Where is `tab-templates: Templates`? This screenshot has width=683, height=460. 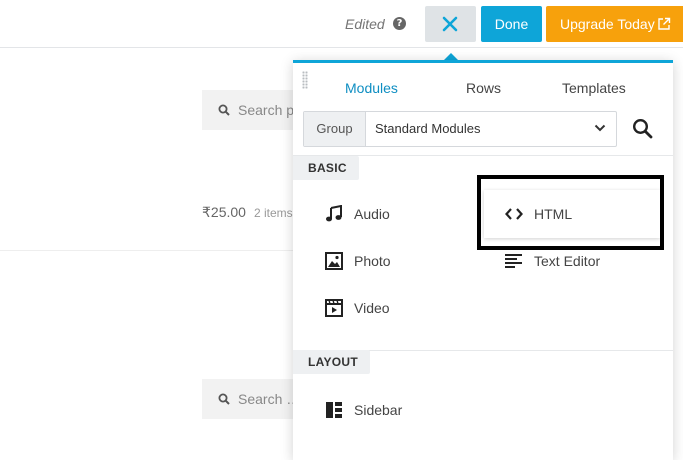
tab-templates: Templates is located at coordinates (594, 88).